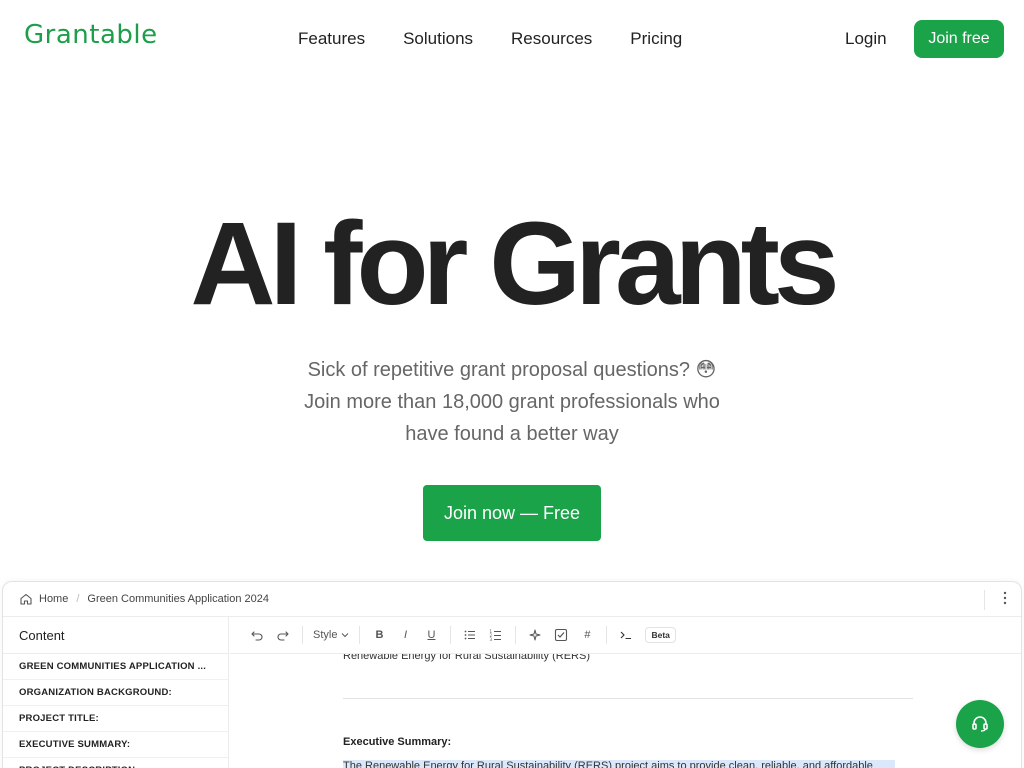 The height and width of the screenshot is (768, 1024). What do you see at coordinates (514, 264) in the screenshot?
I see `hero-title: AI for Grants` at bounding box center [514, 264].